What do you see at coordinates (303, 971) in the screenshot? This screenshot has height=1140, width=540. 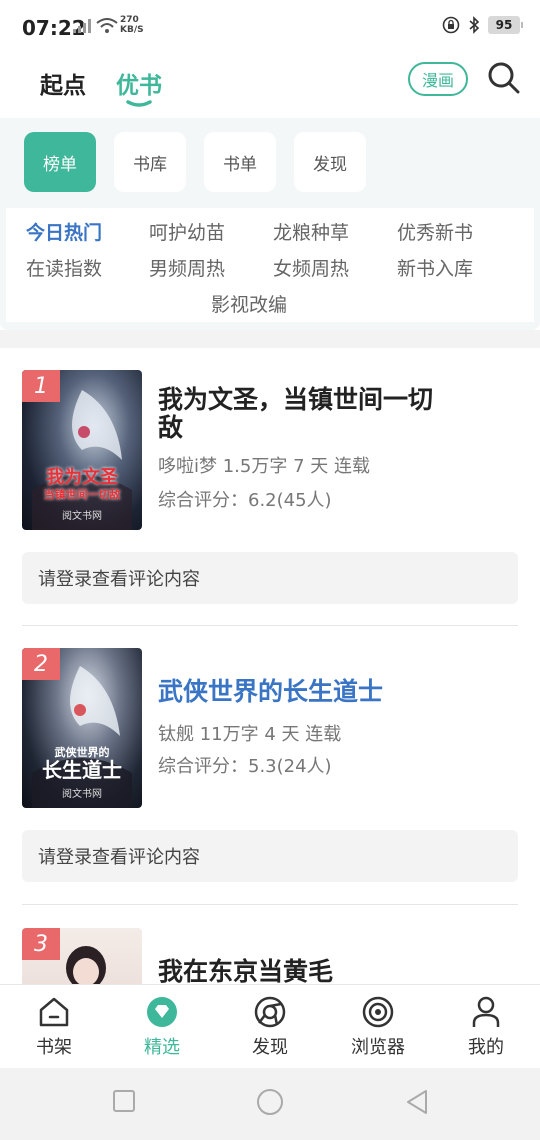 I see `book-title: 我在东京当黄毛` at bounding box center [303, 971].